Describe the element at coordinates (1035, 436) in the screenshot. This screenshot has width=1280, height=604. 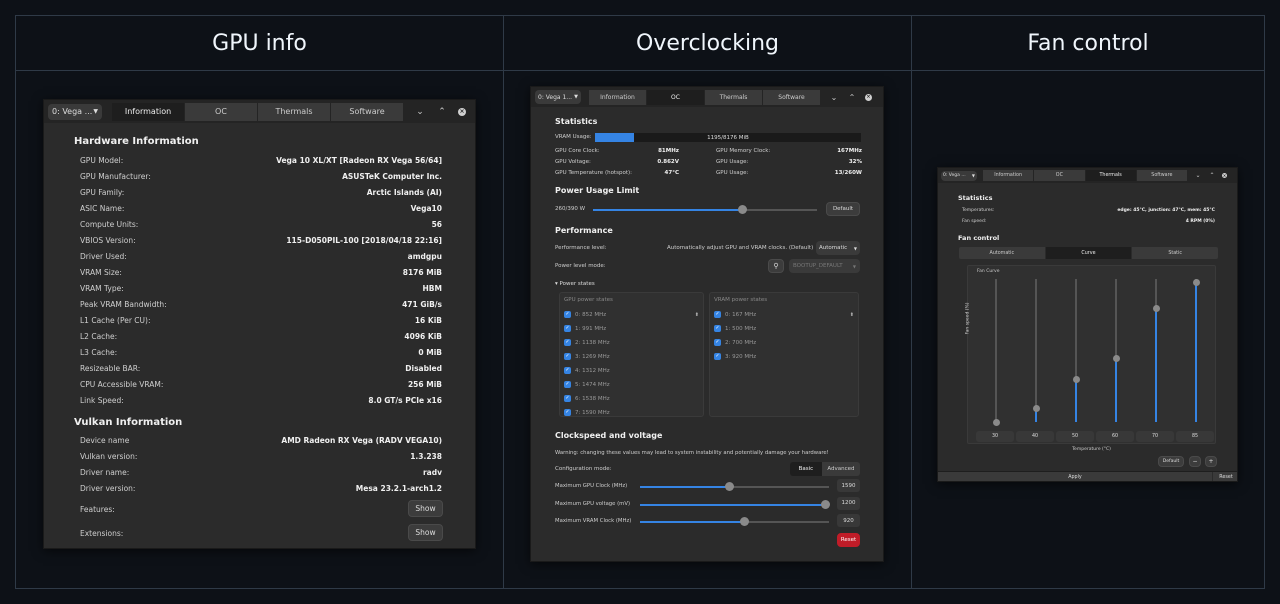
I see `temperature-field: 40` at that location.